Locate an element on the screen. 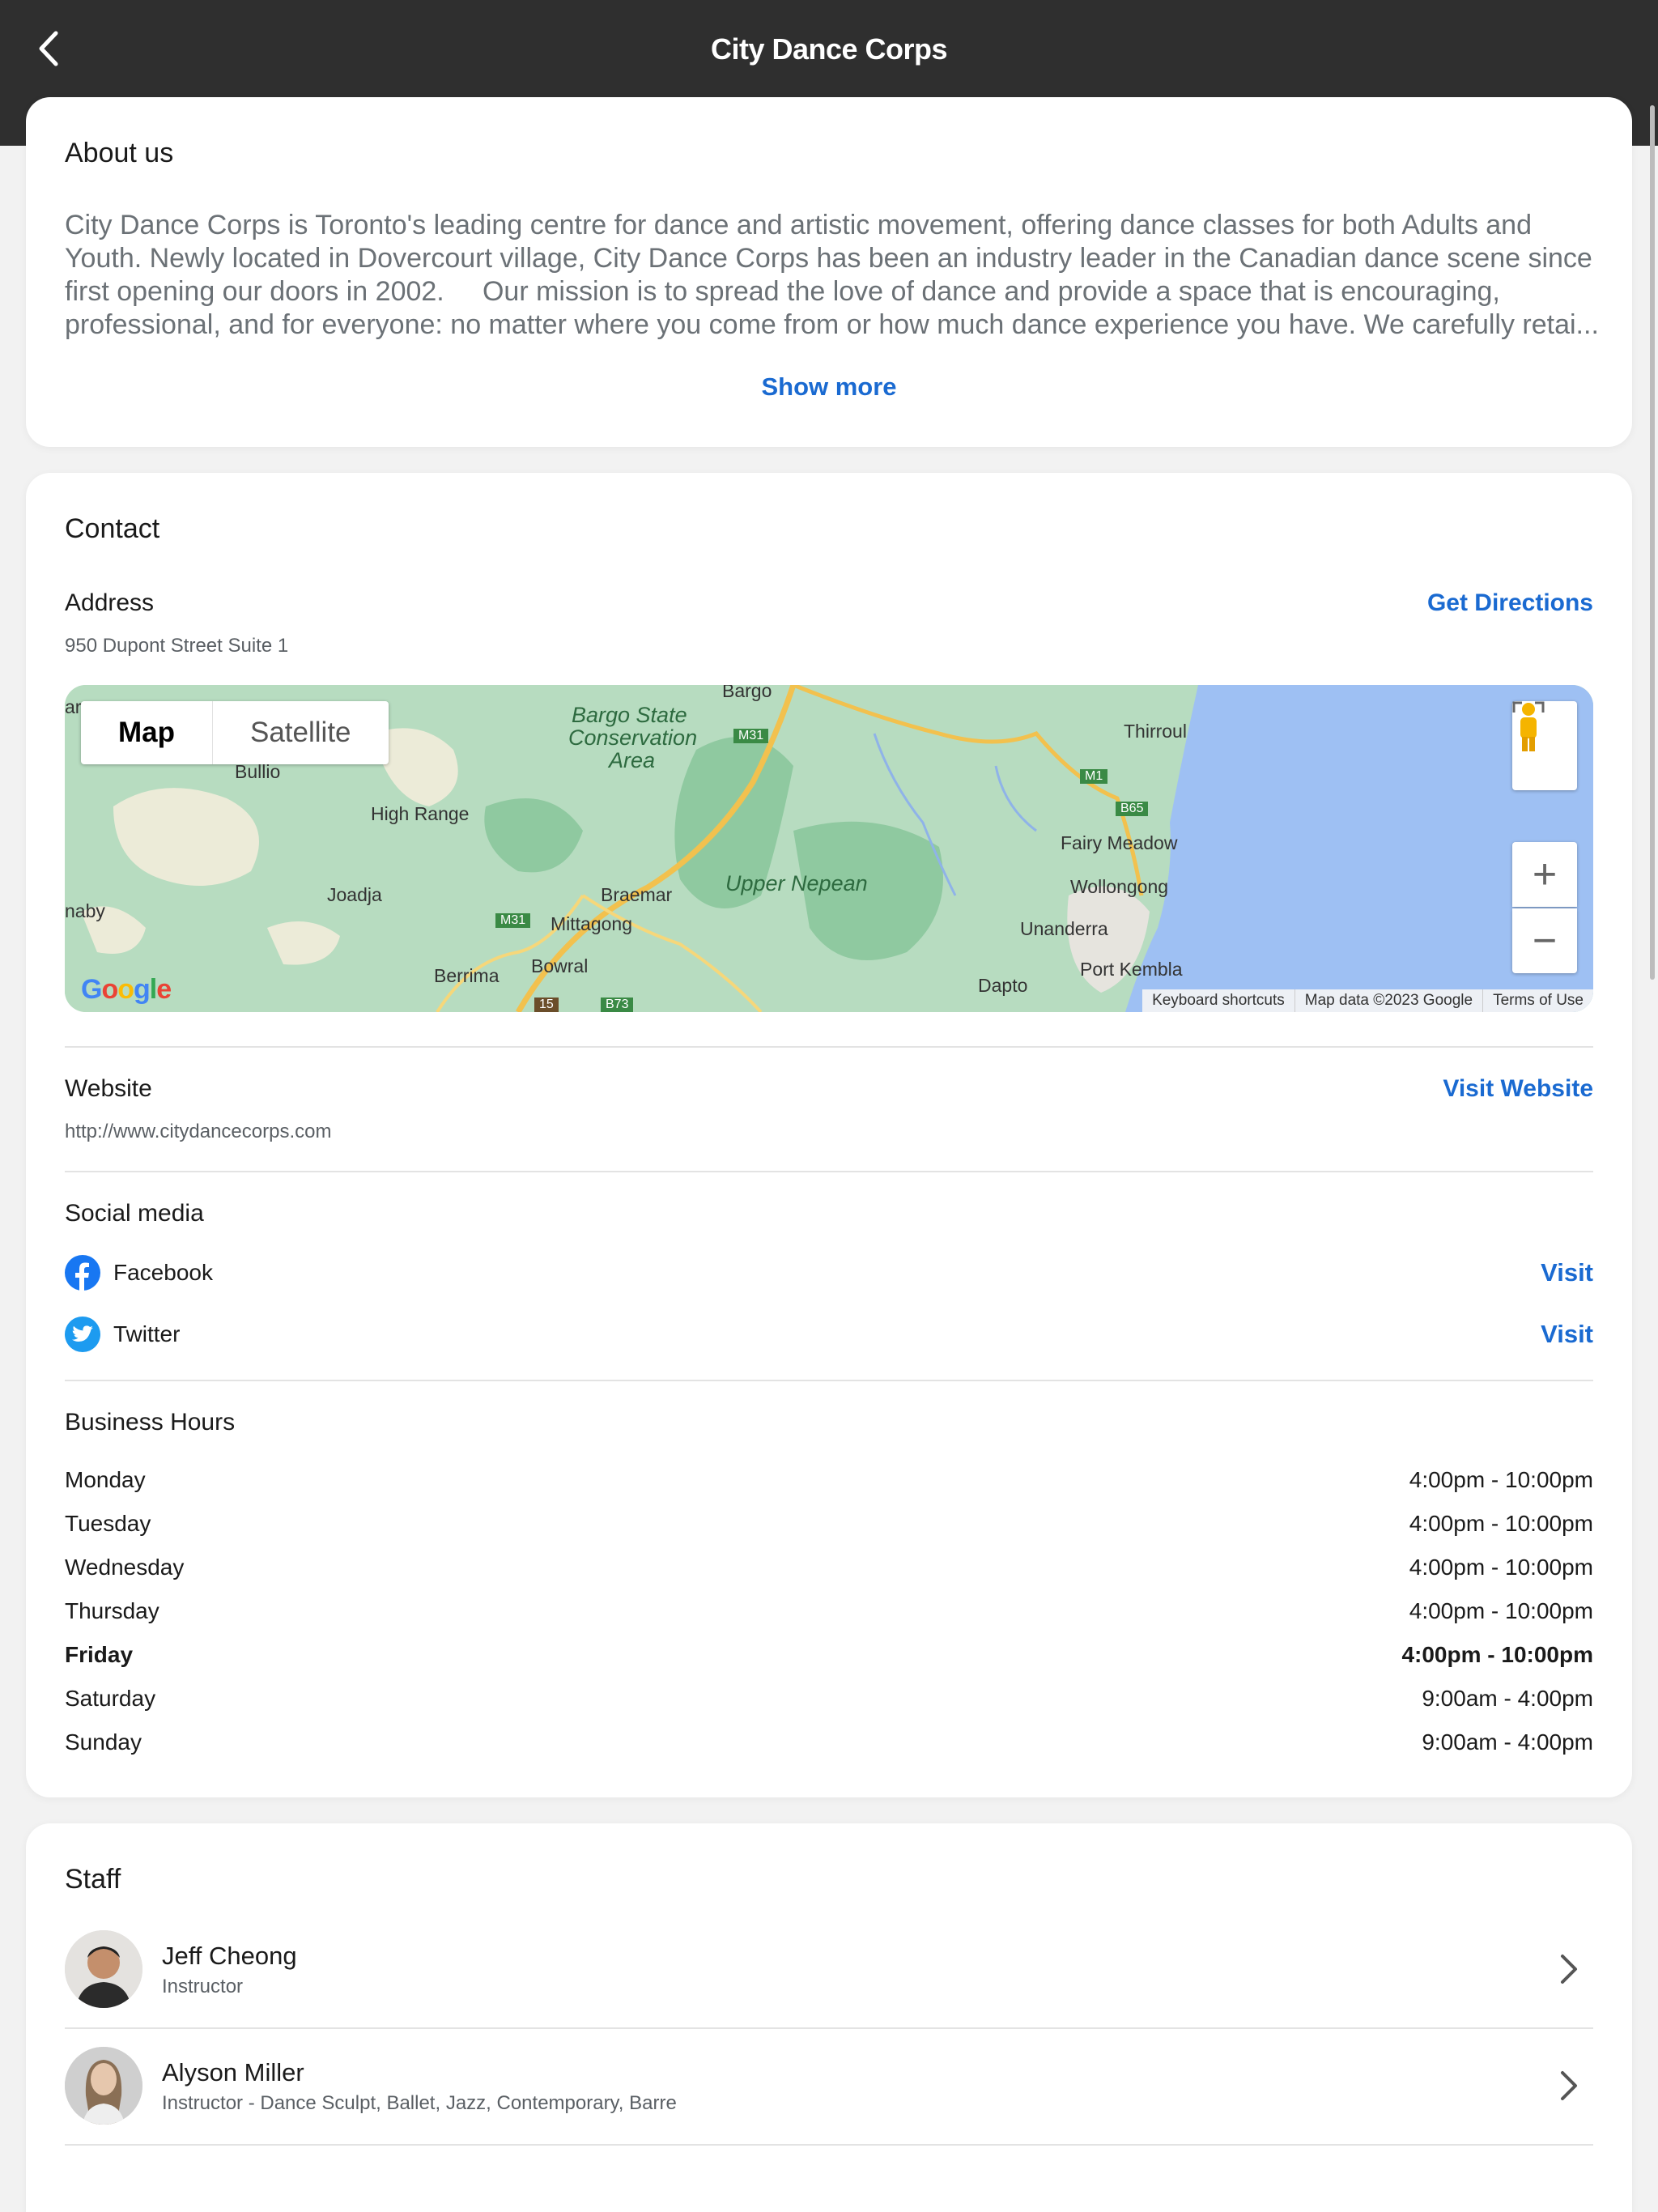  keyboard-shortcuts-link: Keyboard shortcuts is located at coordinates (1218, 1001).